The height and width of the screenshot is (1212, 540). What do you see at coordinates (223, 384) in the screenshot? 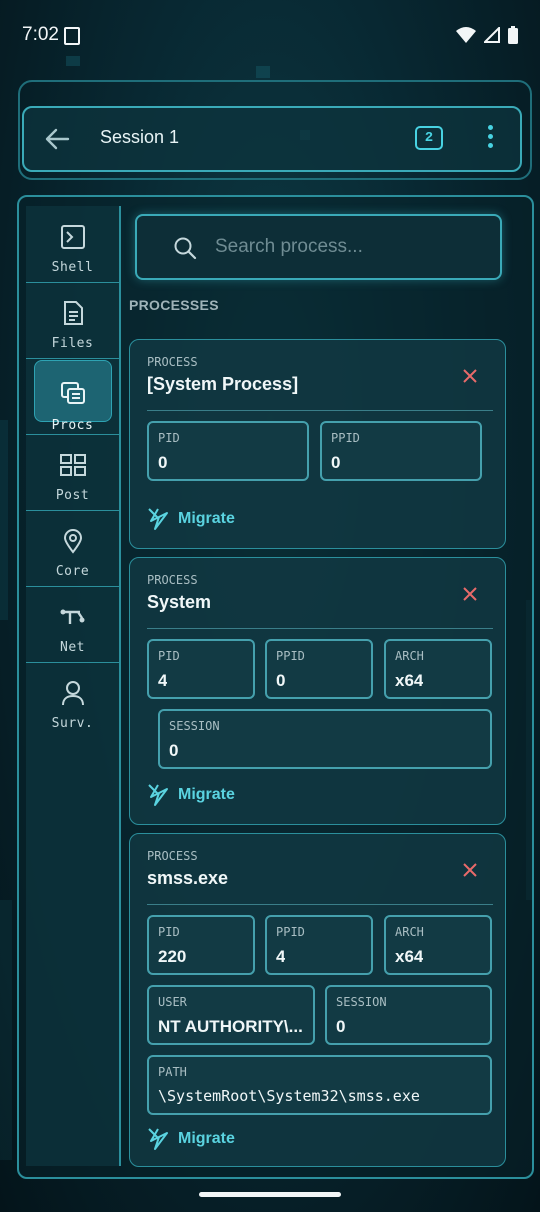
I see `process-name: [System Process]` at bounding box center [223, 384].